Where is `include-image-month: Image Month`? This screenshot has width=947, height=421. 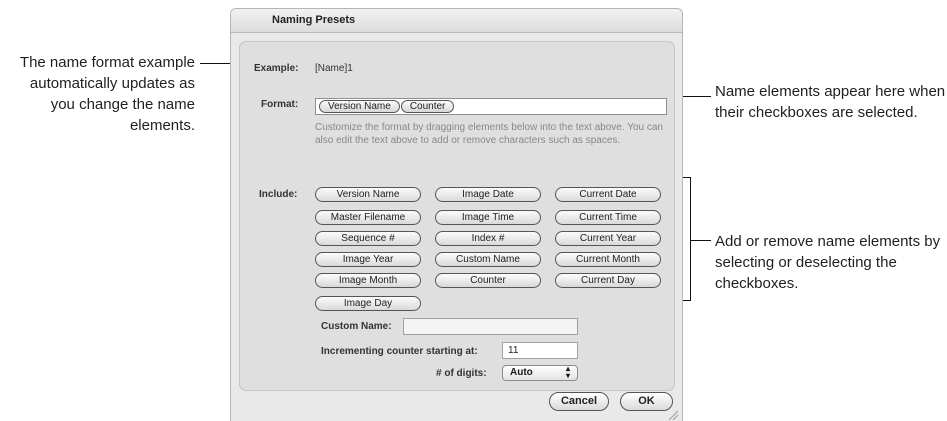
include-image-month: Image Month is located at coordinates (368, 280).